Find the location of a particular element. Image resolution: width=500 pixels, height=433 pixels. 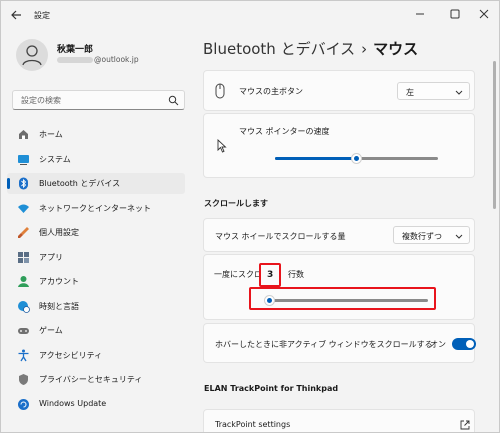

close-icon is located at coordinates (484, 14).